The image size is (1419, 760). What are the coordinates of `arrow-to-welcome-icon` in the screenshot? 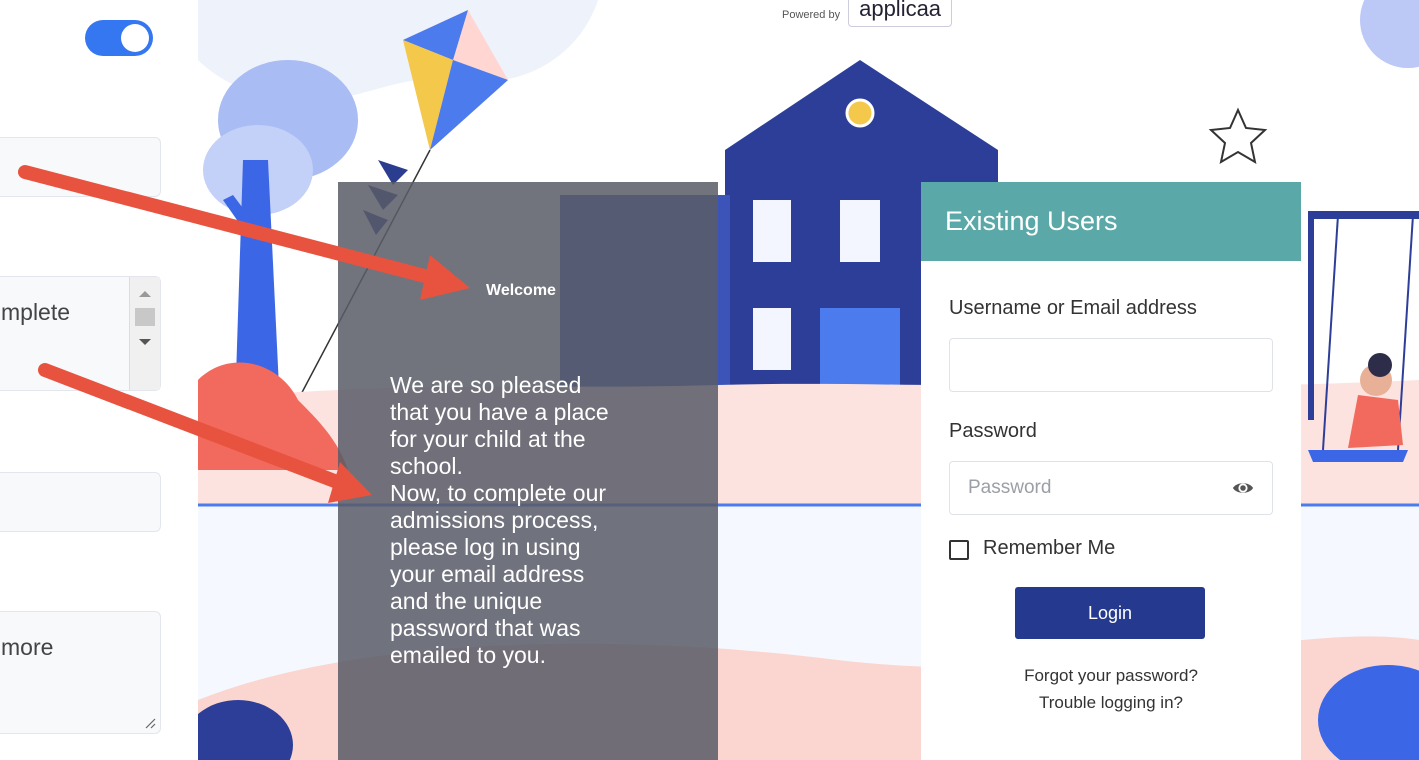 It's located at (244, 232).